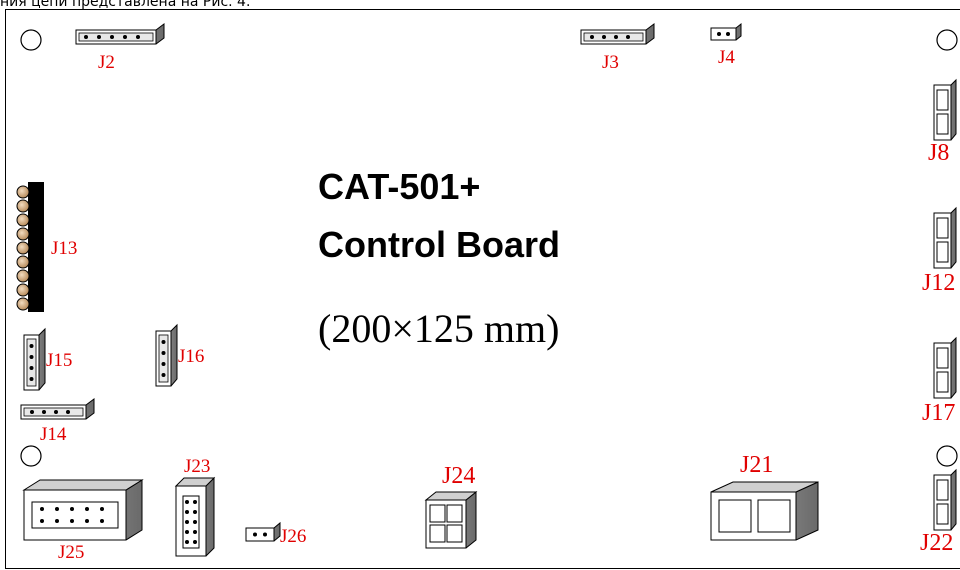  Describe the element at coordinates (458, 476) in the screenshot. I see `label-j24: J24` at that location.